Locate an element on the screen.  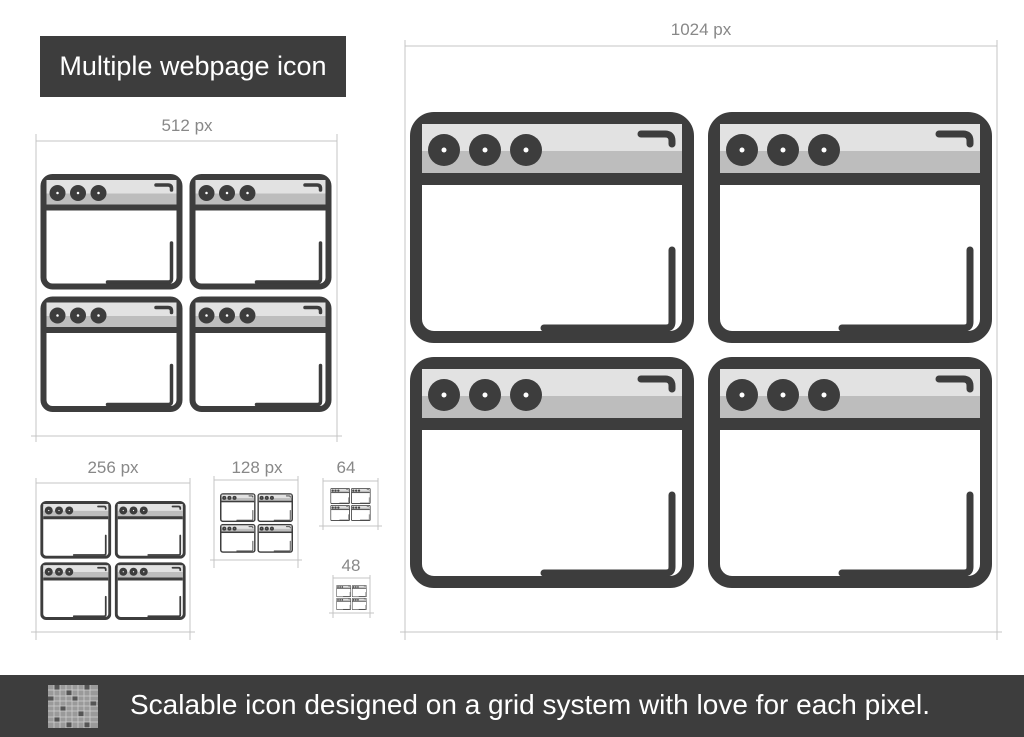
size-label-512: 512 px is located at coordinates (187, 125).